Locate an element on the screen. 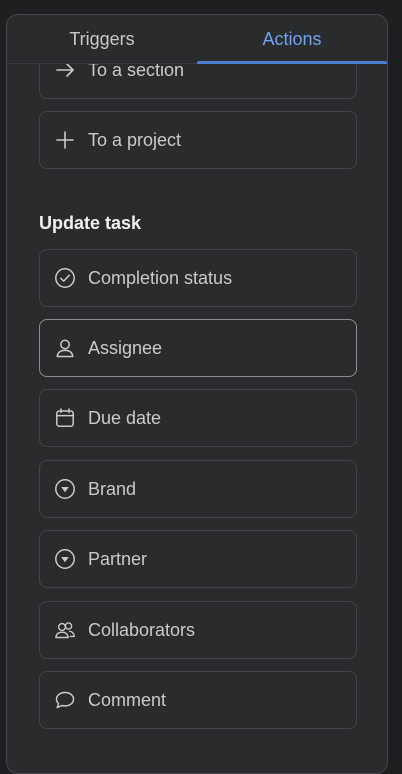  action-label: To a project is located at coordinates (135, 139).